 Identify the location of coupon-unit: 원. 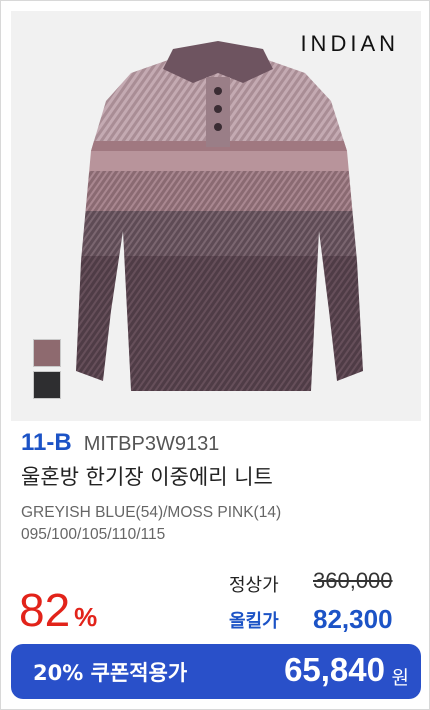
(400, 678).